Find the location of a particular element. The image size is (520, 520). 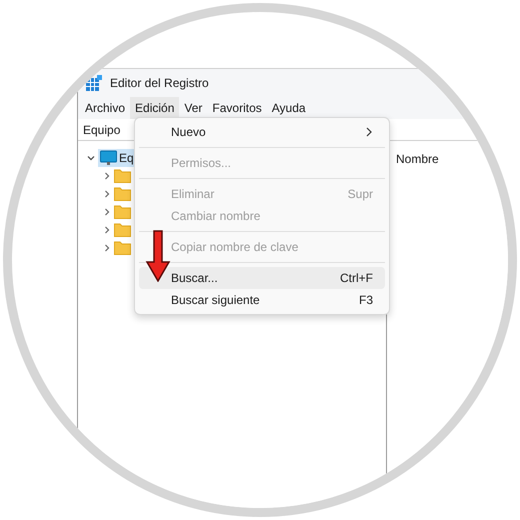

menu-item: Nuevo is located at coordinates (262, 132).